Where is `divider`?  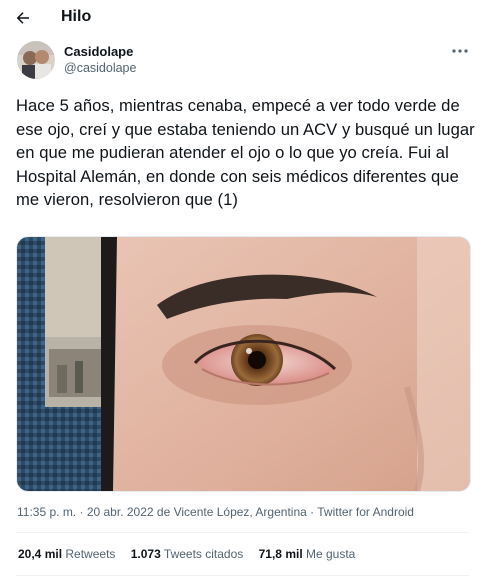
divider is located at coordinates (242, 532).